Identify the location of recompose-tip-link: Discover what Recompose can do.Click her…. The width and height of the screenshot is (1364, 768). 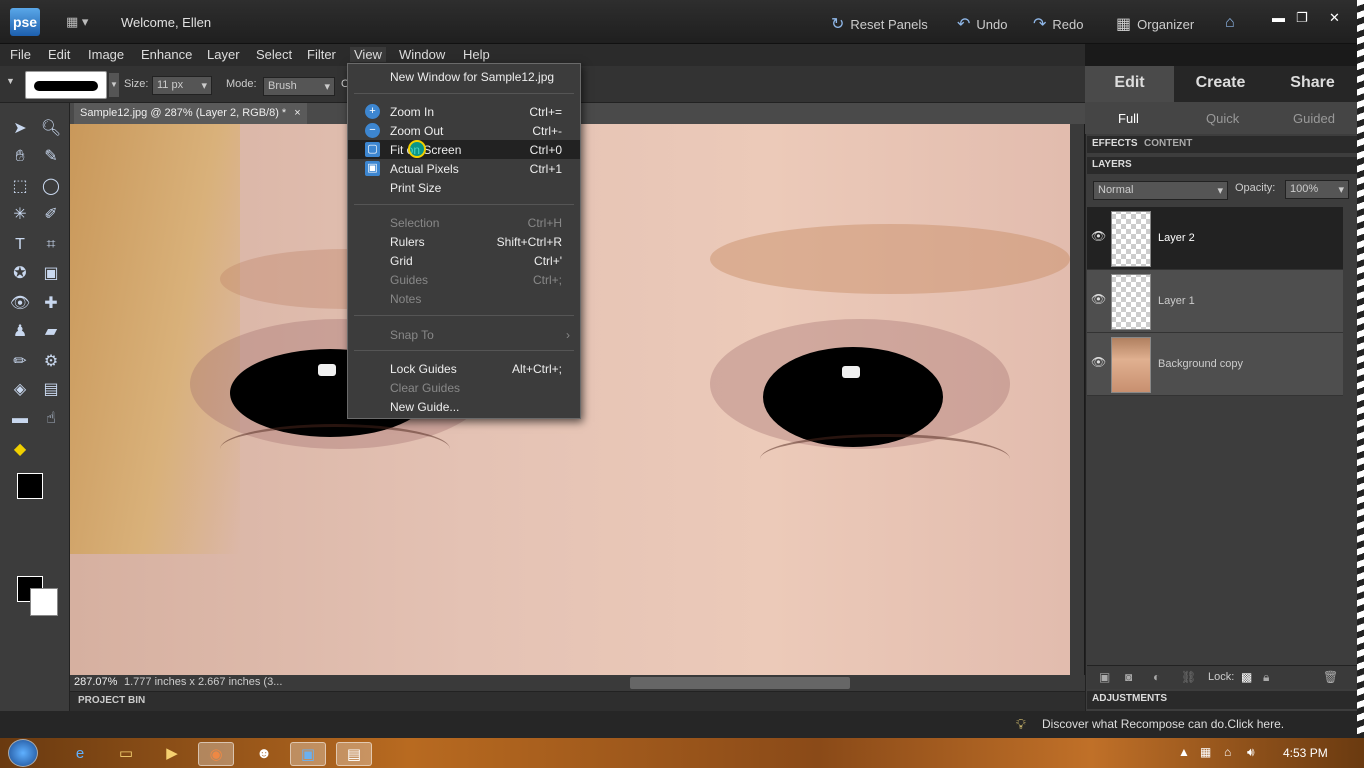
(1163, 724).